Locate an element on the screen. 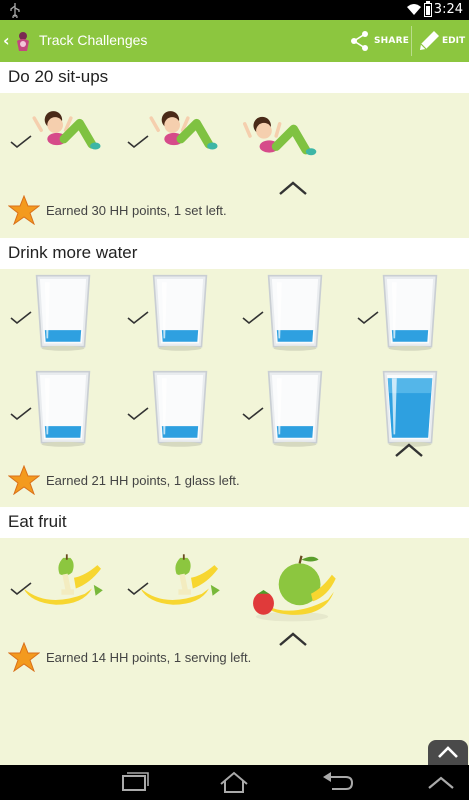  hide-keyboard-icon is located at coordinates (441, 783).